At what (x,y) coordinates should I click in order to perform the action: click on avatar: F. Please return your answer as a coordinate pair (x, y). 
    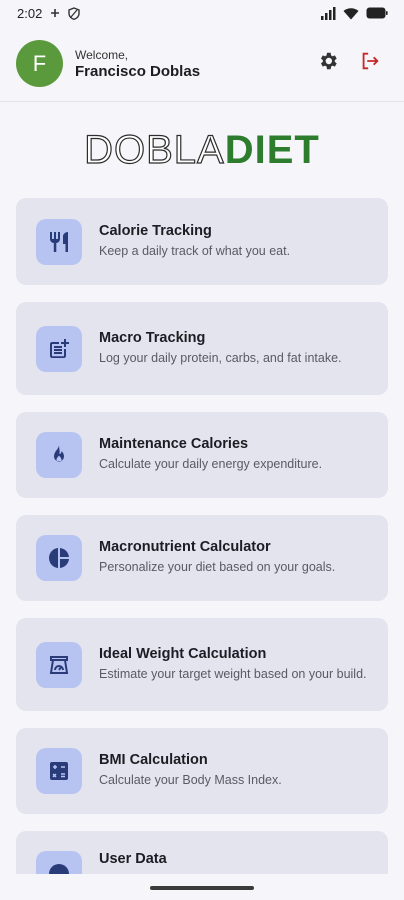
    Looking at the image, I should click on (39, 63).